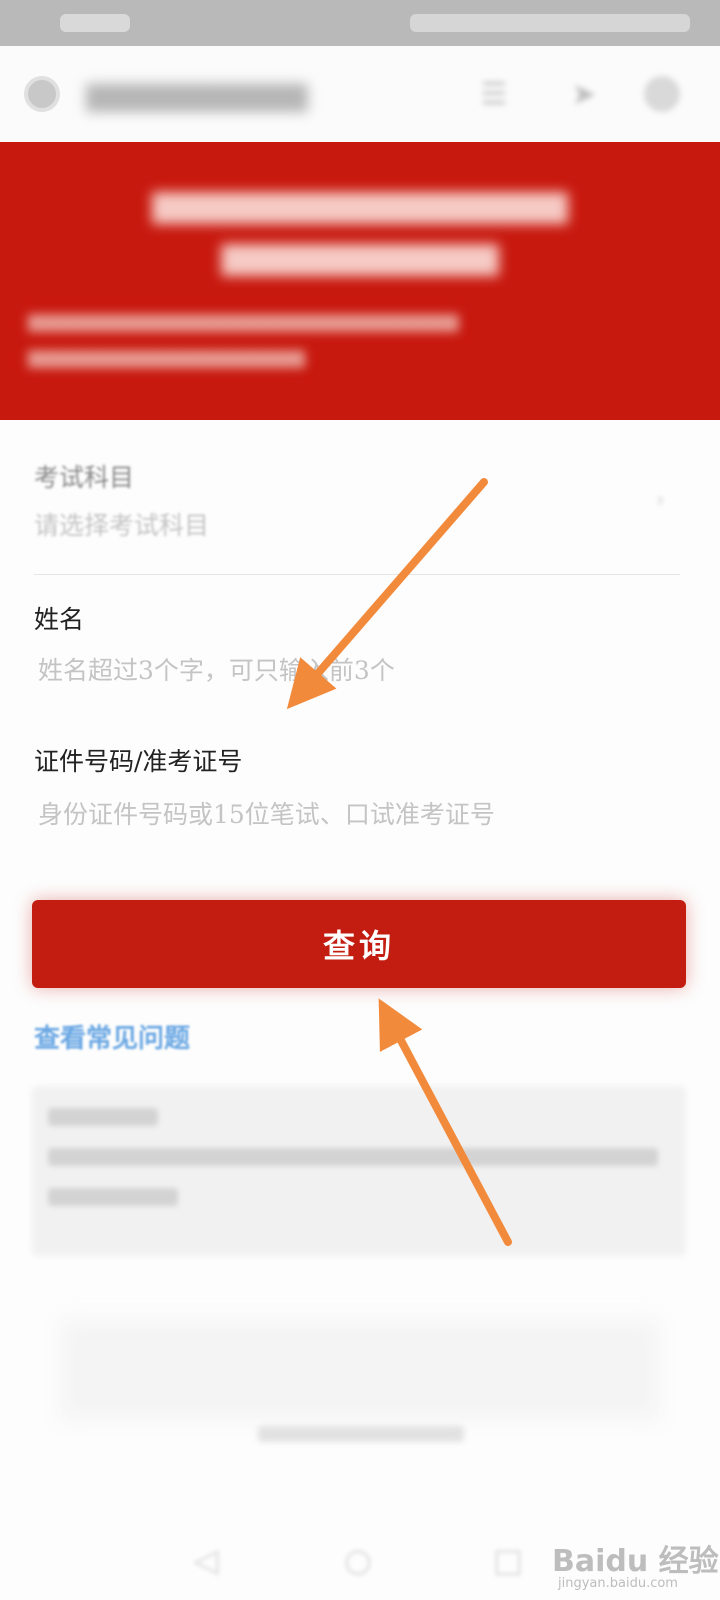  What do you see at coordinates (360, 1370) in the screenshot?
I see `footer-block` at bounding box center [360, 1370].